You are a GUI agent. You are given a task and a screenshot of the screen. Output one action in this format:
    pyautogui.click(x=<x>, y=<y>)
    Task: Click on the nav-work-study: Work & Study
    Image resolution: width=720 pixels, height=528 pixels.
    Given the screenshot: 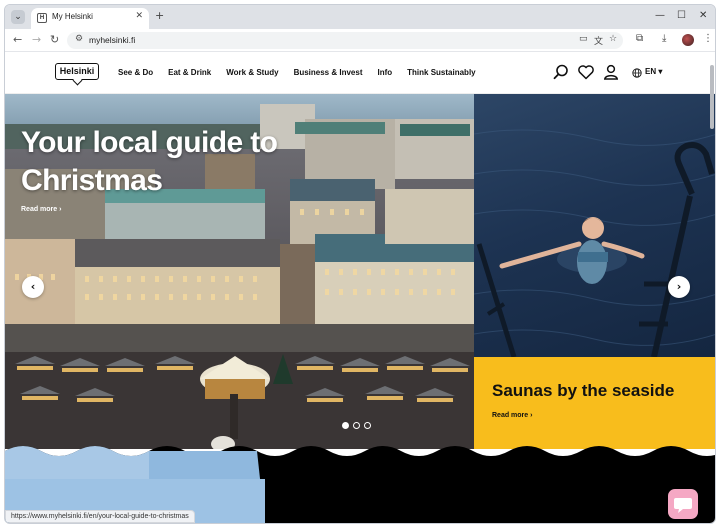 What is the action you would take?
    pyautogui.click(x=252, y=72)
    